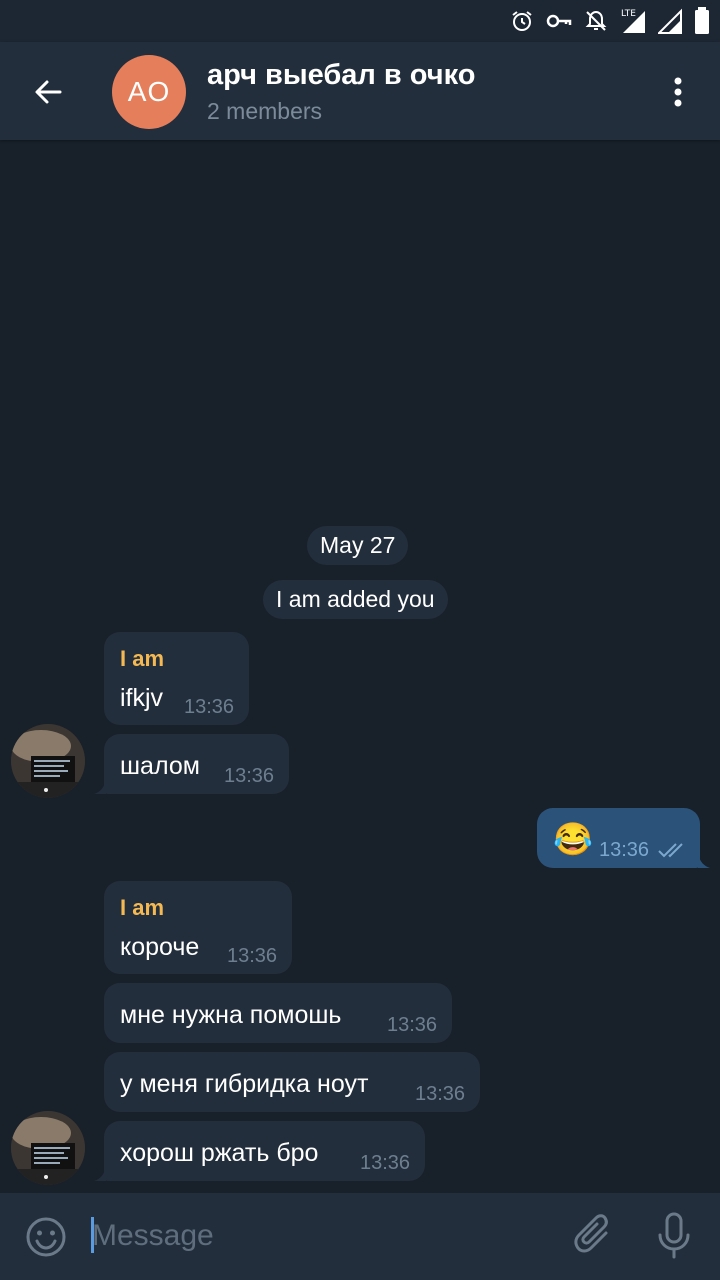  I want to click on arrow-back-icon, so click(48, 92).